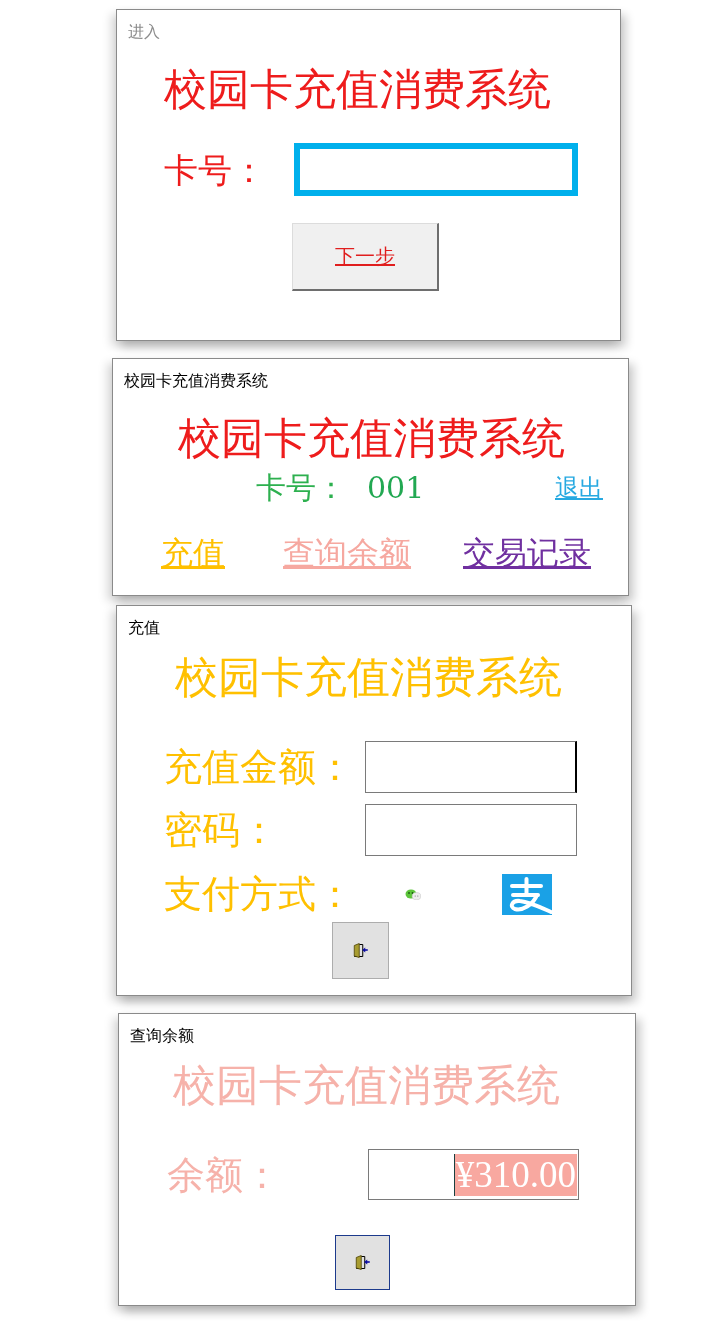 The image size is (714, 1322). Describe the element at coordinates (471, 830) in the screenshot. I see `password-field` at that location.